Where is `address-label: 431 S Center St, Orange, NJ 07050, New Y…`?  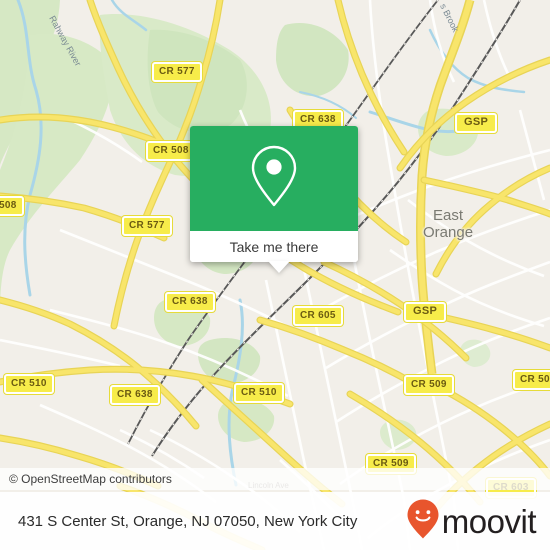 address-label: 431 S Center St, Orange, NJ 07050, New Y… is located at coordinates (188, 521).